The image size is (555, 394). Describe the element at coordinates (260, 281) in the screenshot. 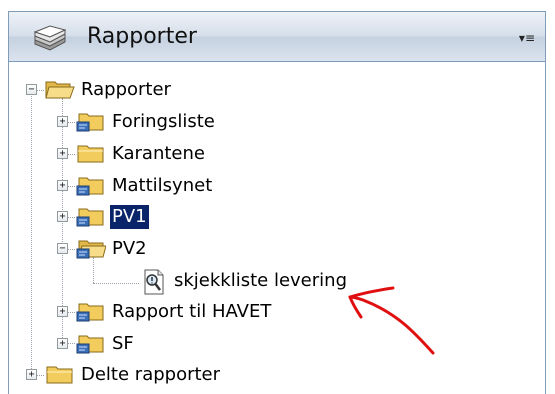

I see `tree-node-label: skjekkliste levering` at that location.